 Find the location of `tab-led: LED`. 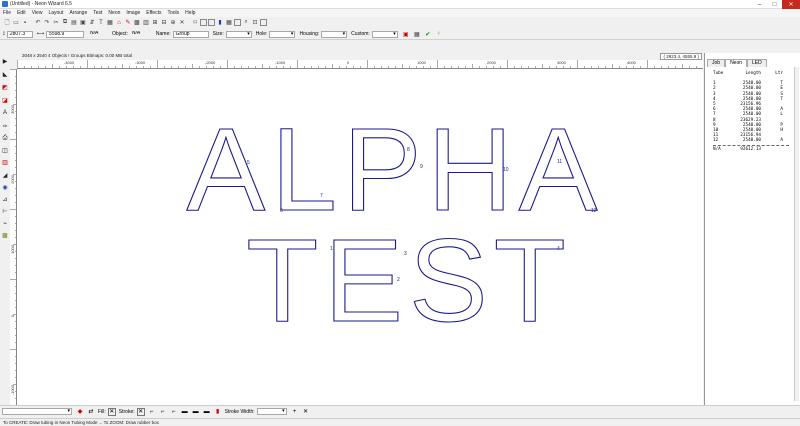

tab-led: LED is located at coordinates (757, 63).